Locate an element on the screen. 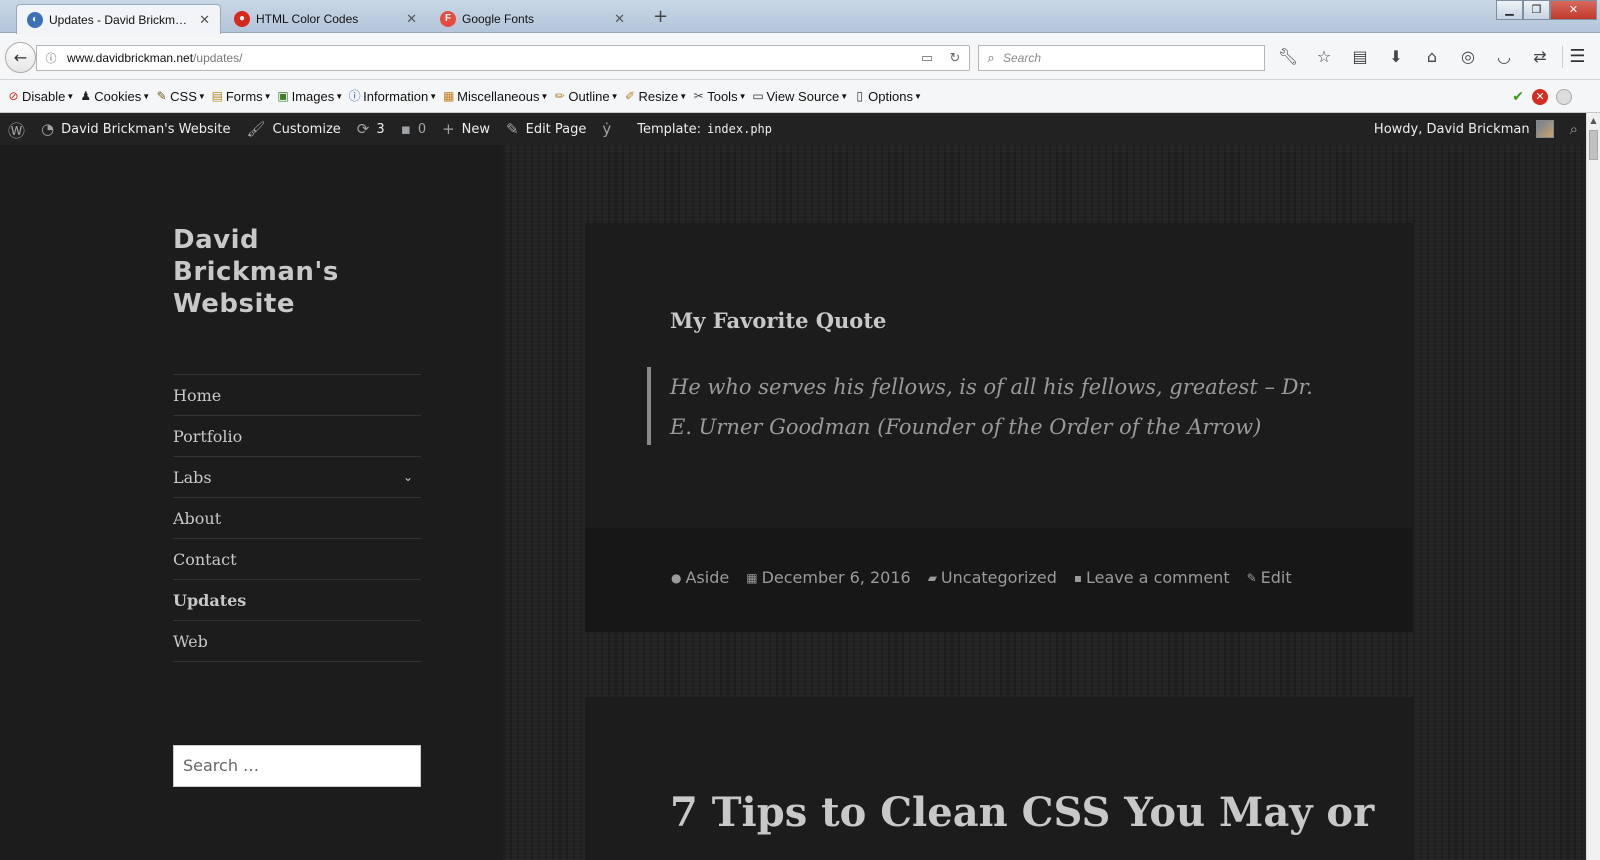 This screenshot has width=1600, height=860. folder-icon: ▰ is located at coordinates (932, 577).